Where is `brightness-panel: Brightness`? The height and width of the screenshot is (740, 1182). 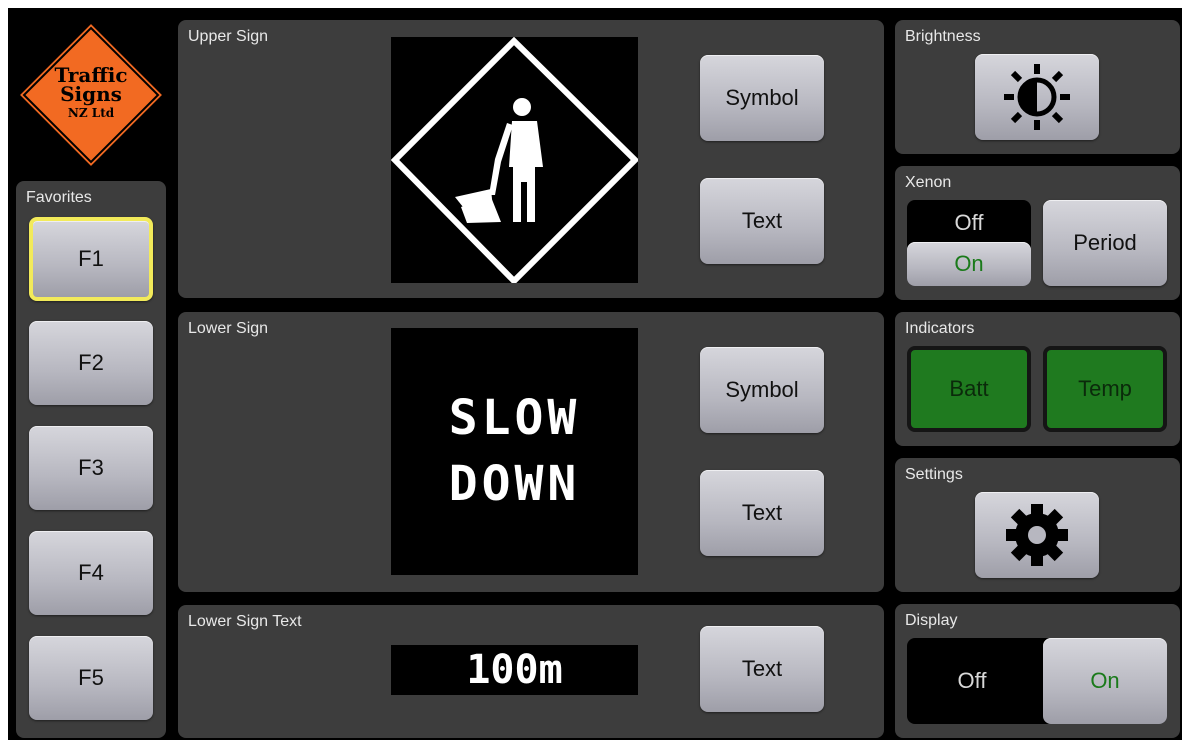
brightness-panel: Brightness is located at coordinates (1037, 87).